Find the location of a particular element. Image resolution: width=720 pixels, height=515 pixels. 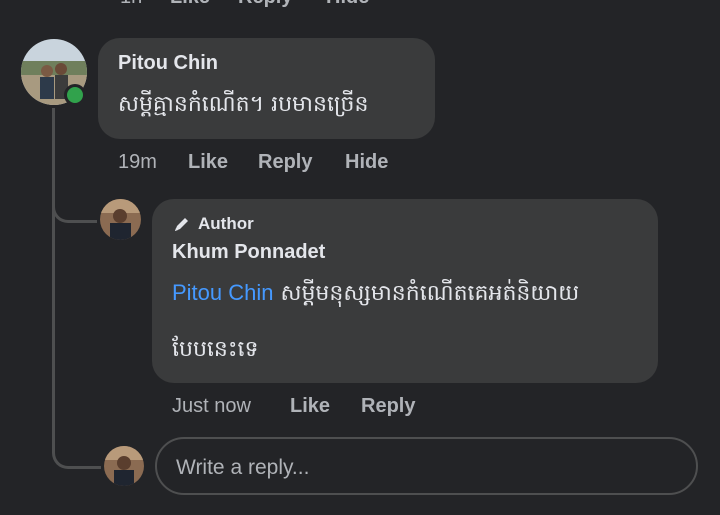

thread-line-branch-composer is located at coordinates (76, 452).